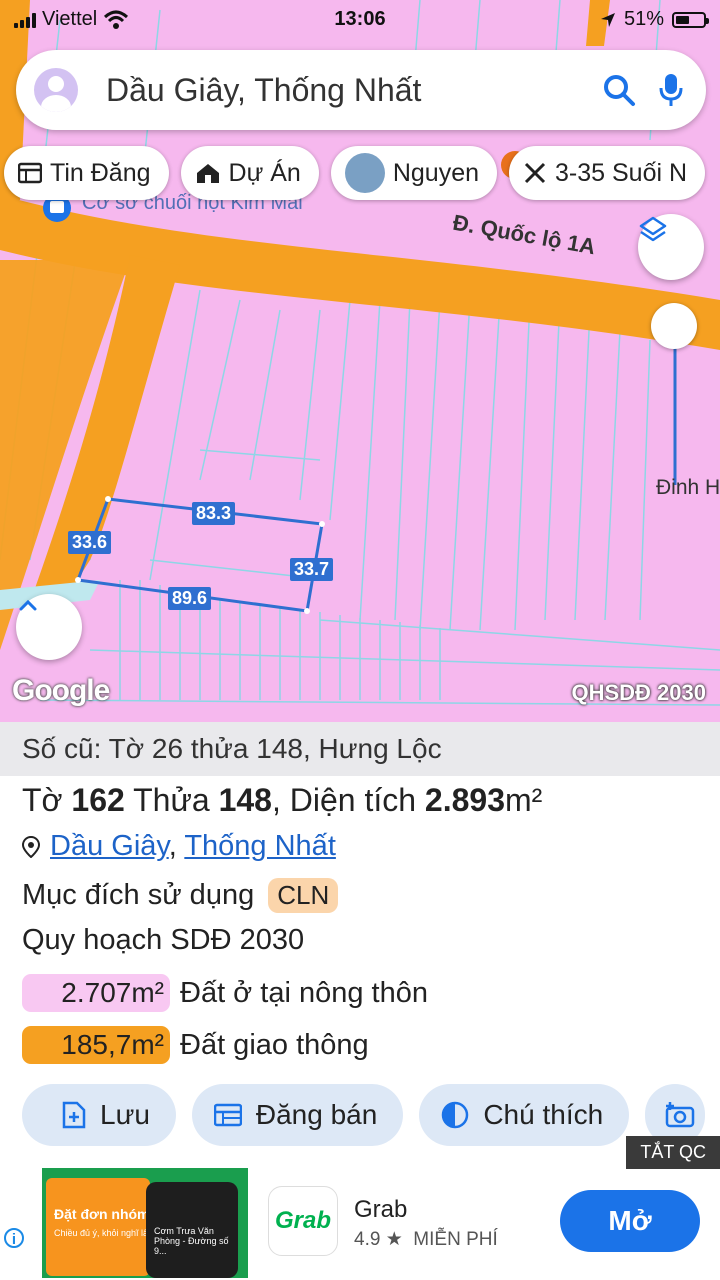 Image resolution: width=720 pixels, height=1280 pixels. Describe the element at coordinates (680, 1115) in the screenshot. I see `camera-add-icon` at that location.